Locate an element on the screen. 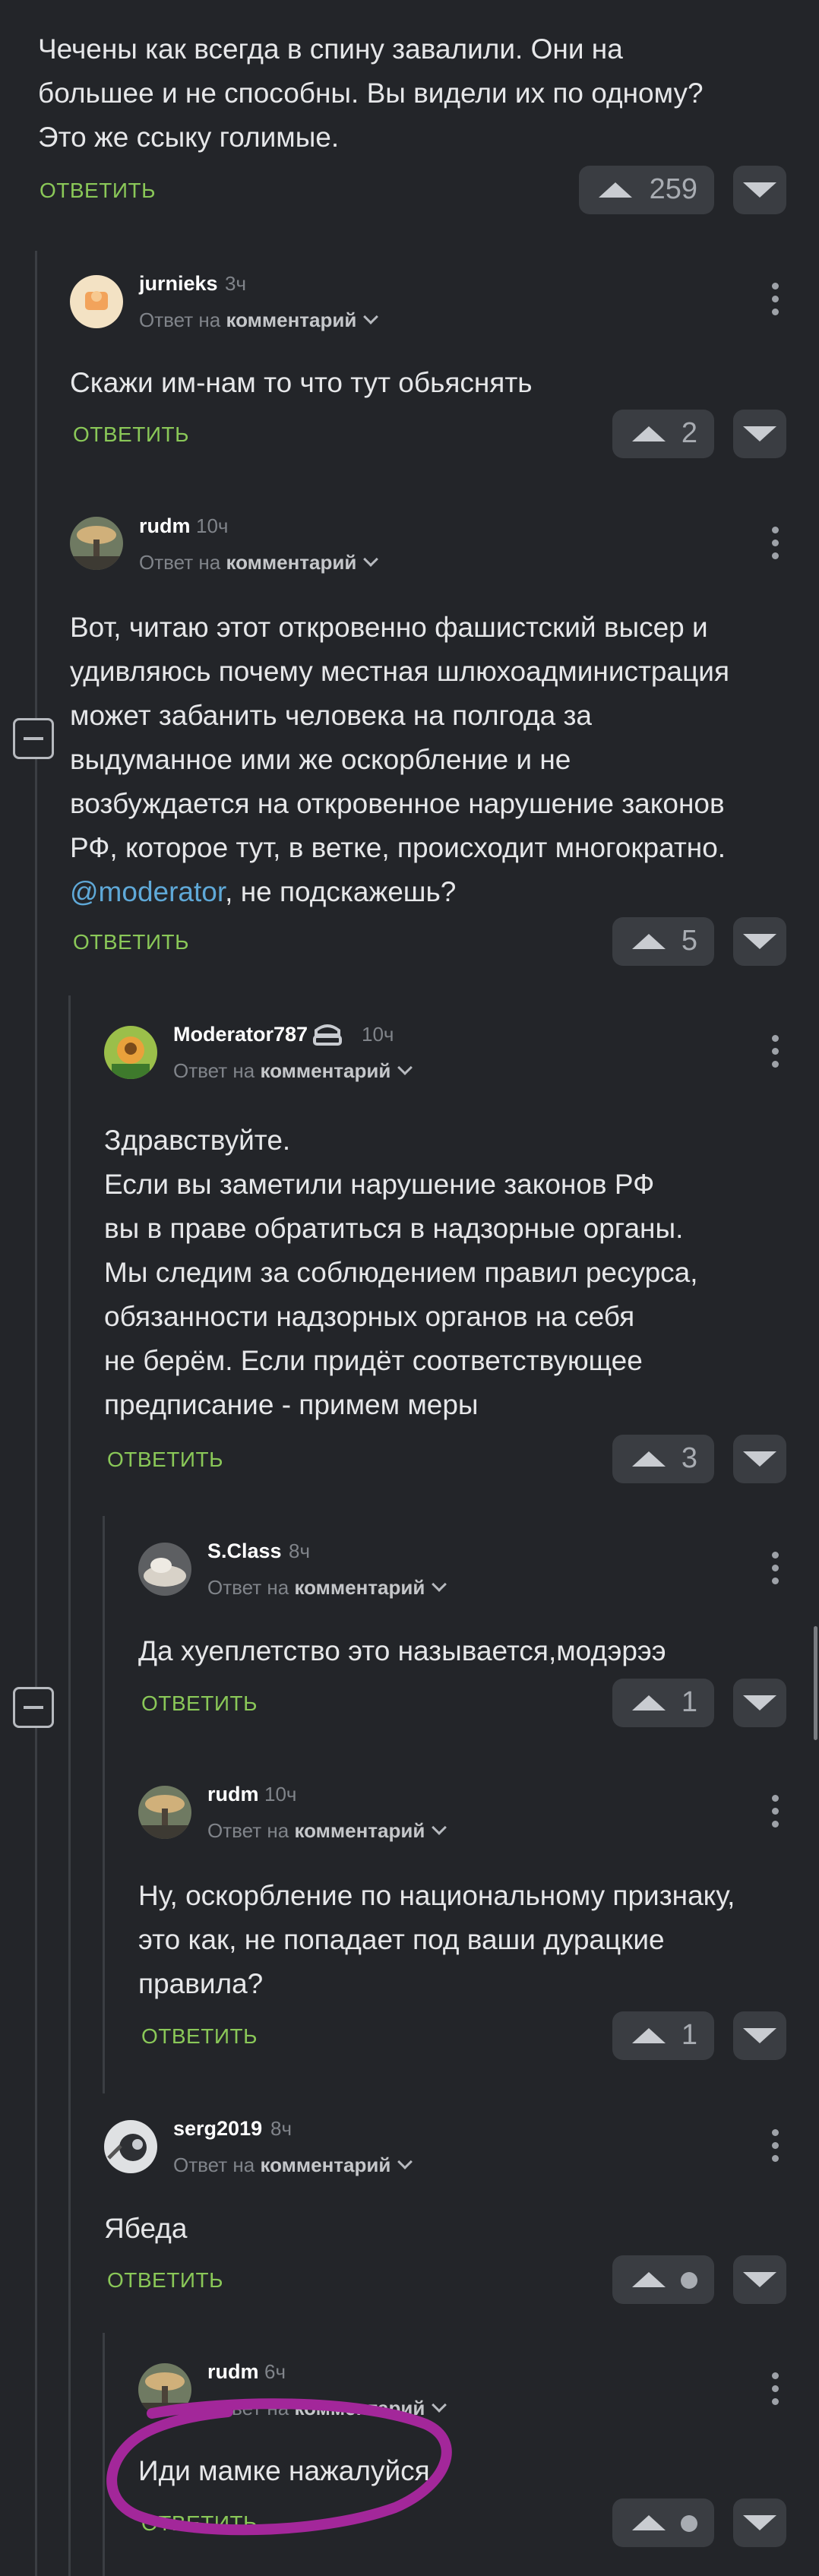 This screenshot has height=2576, width=819. upvote-button: 3 is located at coordinates (663, 1459).